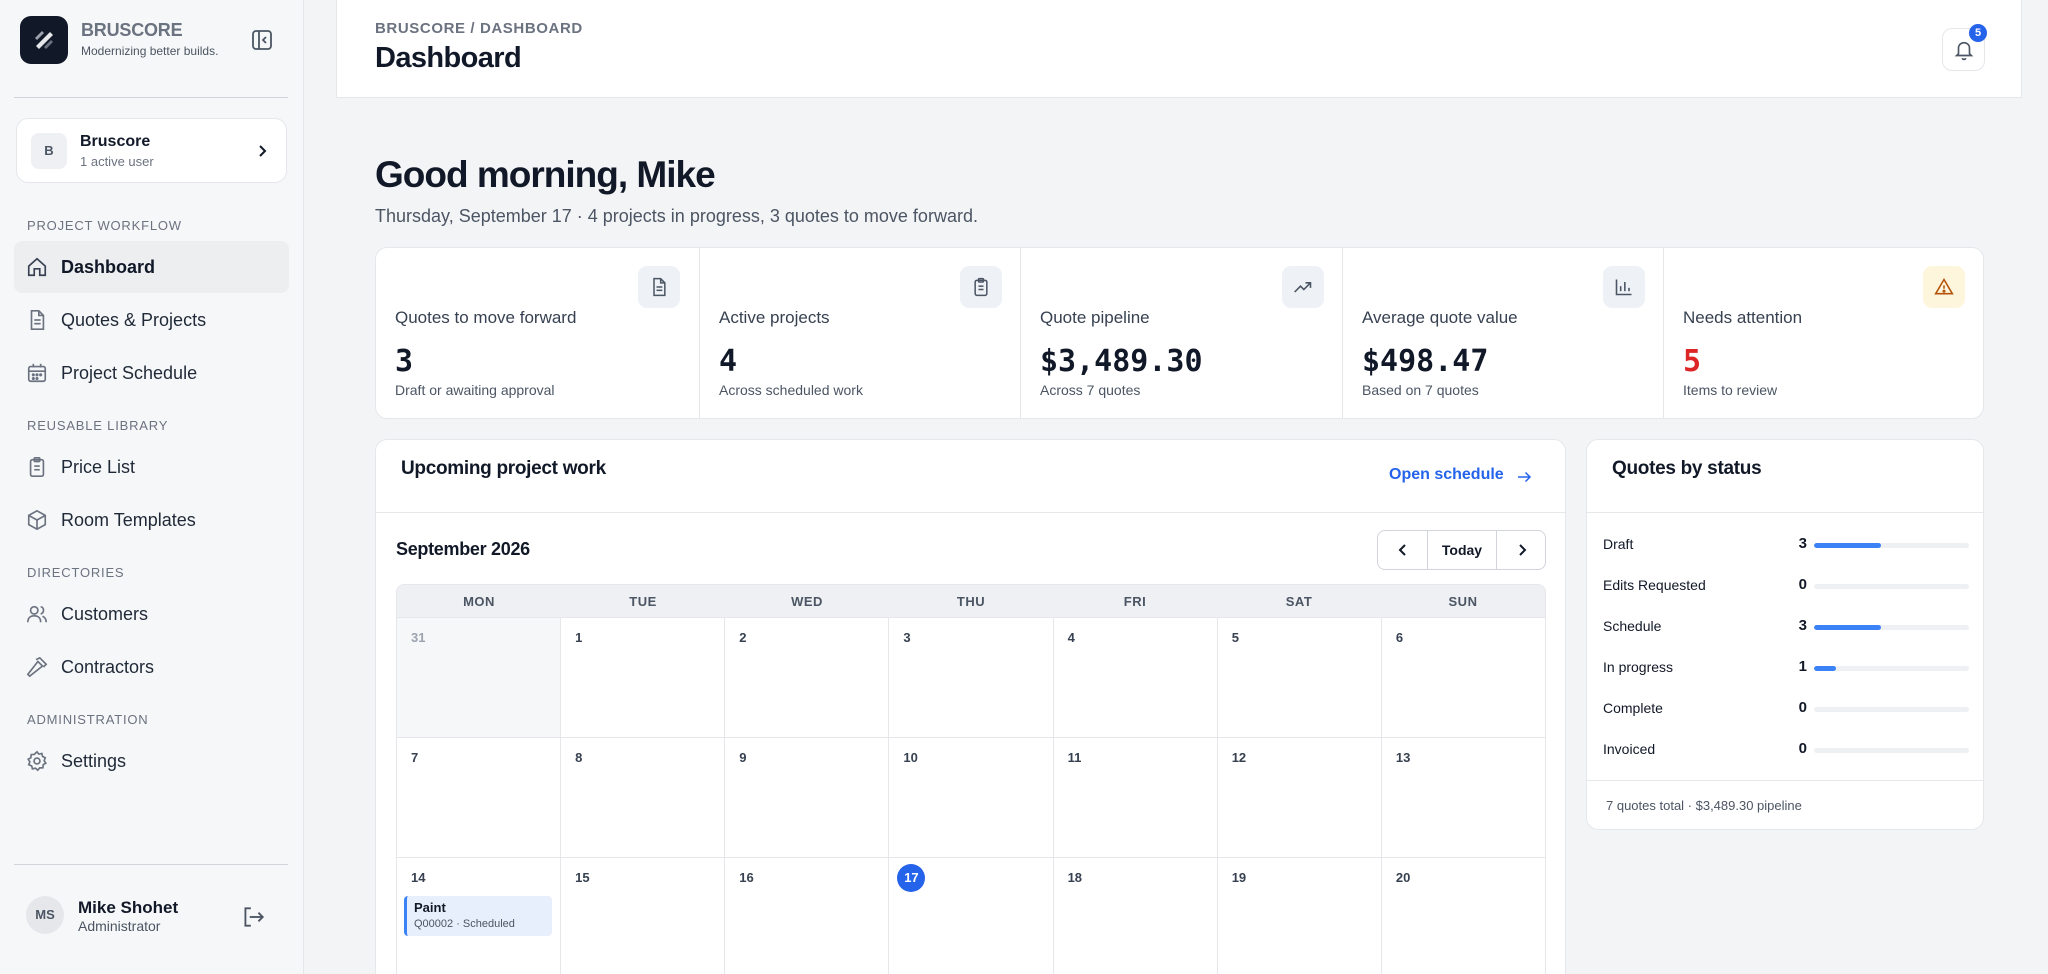  What do you see at coordinates (1071, 637) in the screenshot?
I see `day-number: 4` at bounding box center [1071, 637].